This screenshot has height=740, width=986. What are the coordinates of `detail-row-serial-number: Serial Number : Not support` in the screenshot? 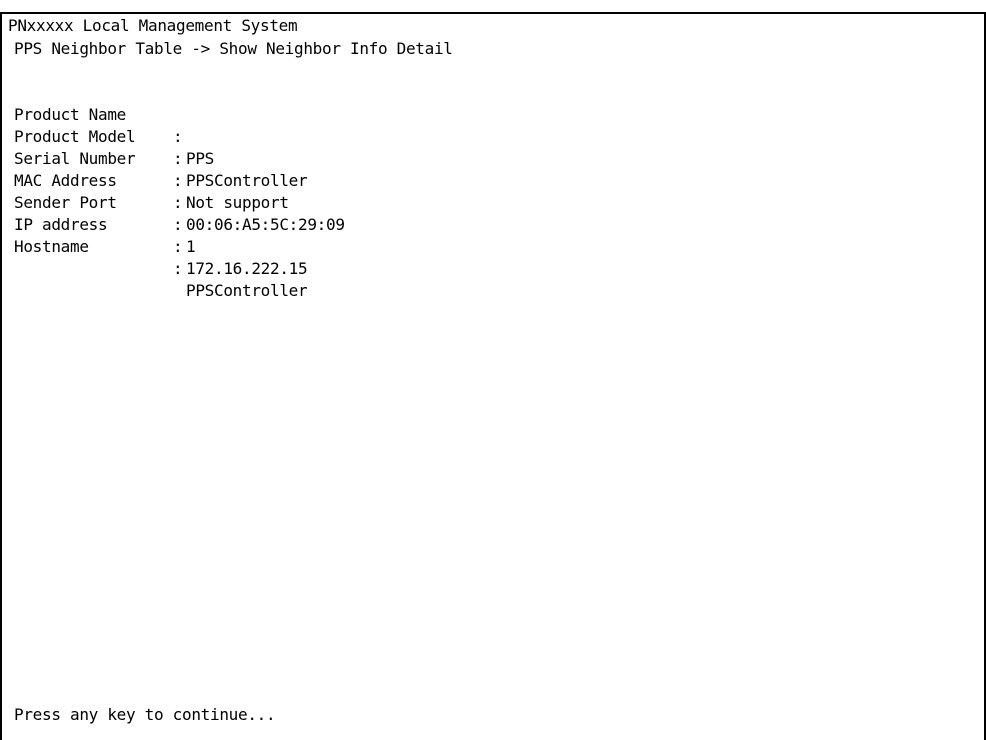 It's located at (493, 169).